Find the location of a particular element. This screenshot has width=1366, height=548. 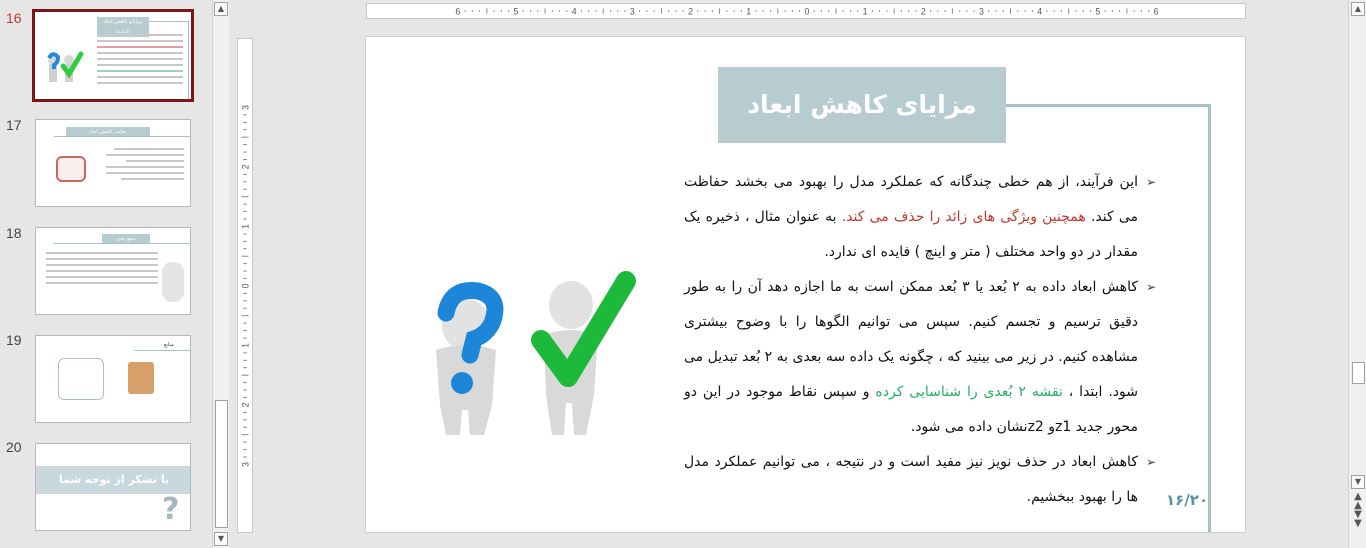

slide-scrollbar: ▲ ▼ ▲ ▲ ▼ ▼ is located at coordinates (1357, 274).